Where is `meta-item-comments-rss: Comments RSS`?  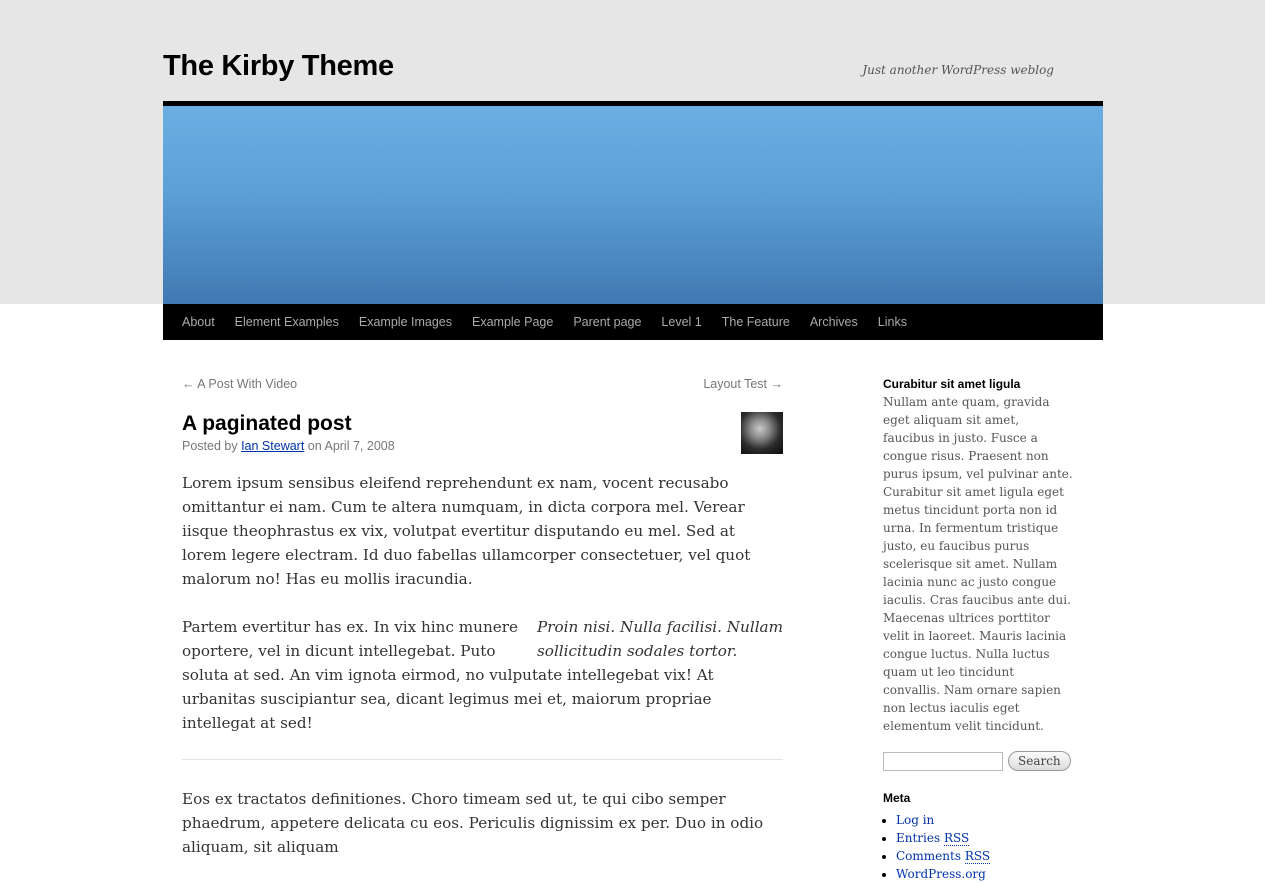 meta-item-comments-rss: Comments RSS is located at coordinates (984, 856).